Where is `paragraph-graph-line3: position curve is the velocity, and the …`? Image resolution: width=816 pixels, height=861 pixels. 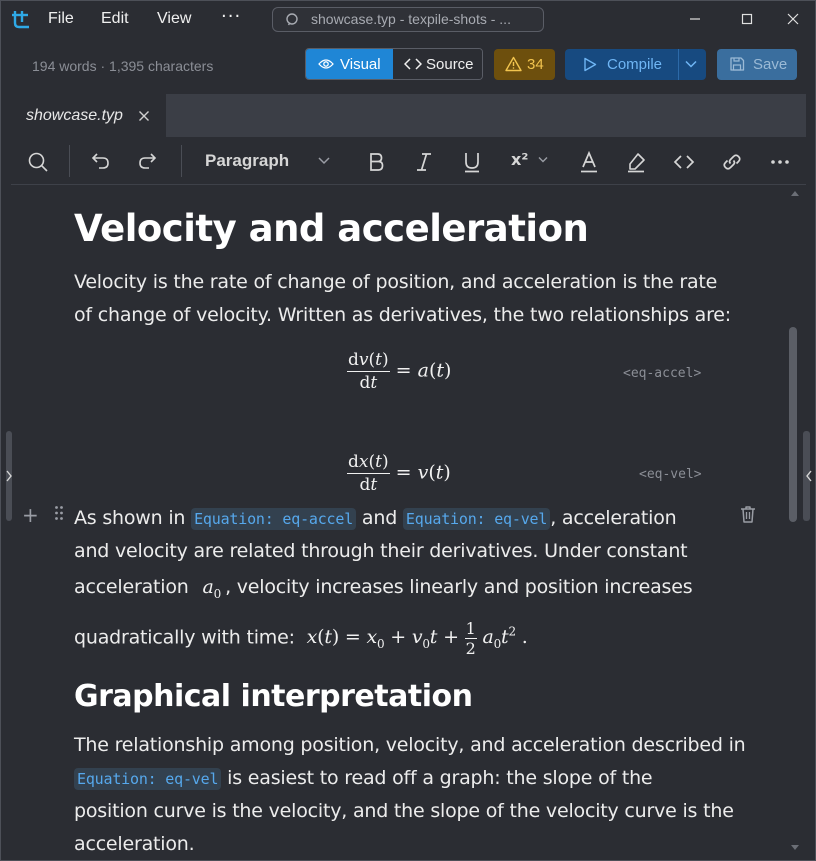
paragraph-graph-line3: position curve is the velocity, and the … is located at coordinates (404, 811).